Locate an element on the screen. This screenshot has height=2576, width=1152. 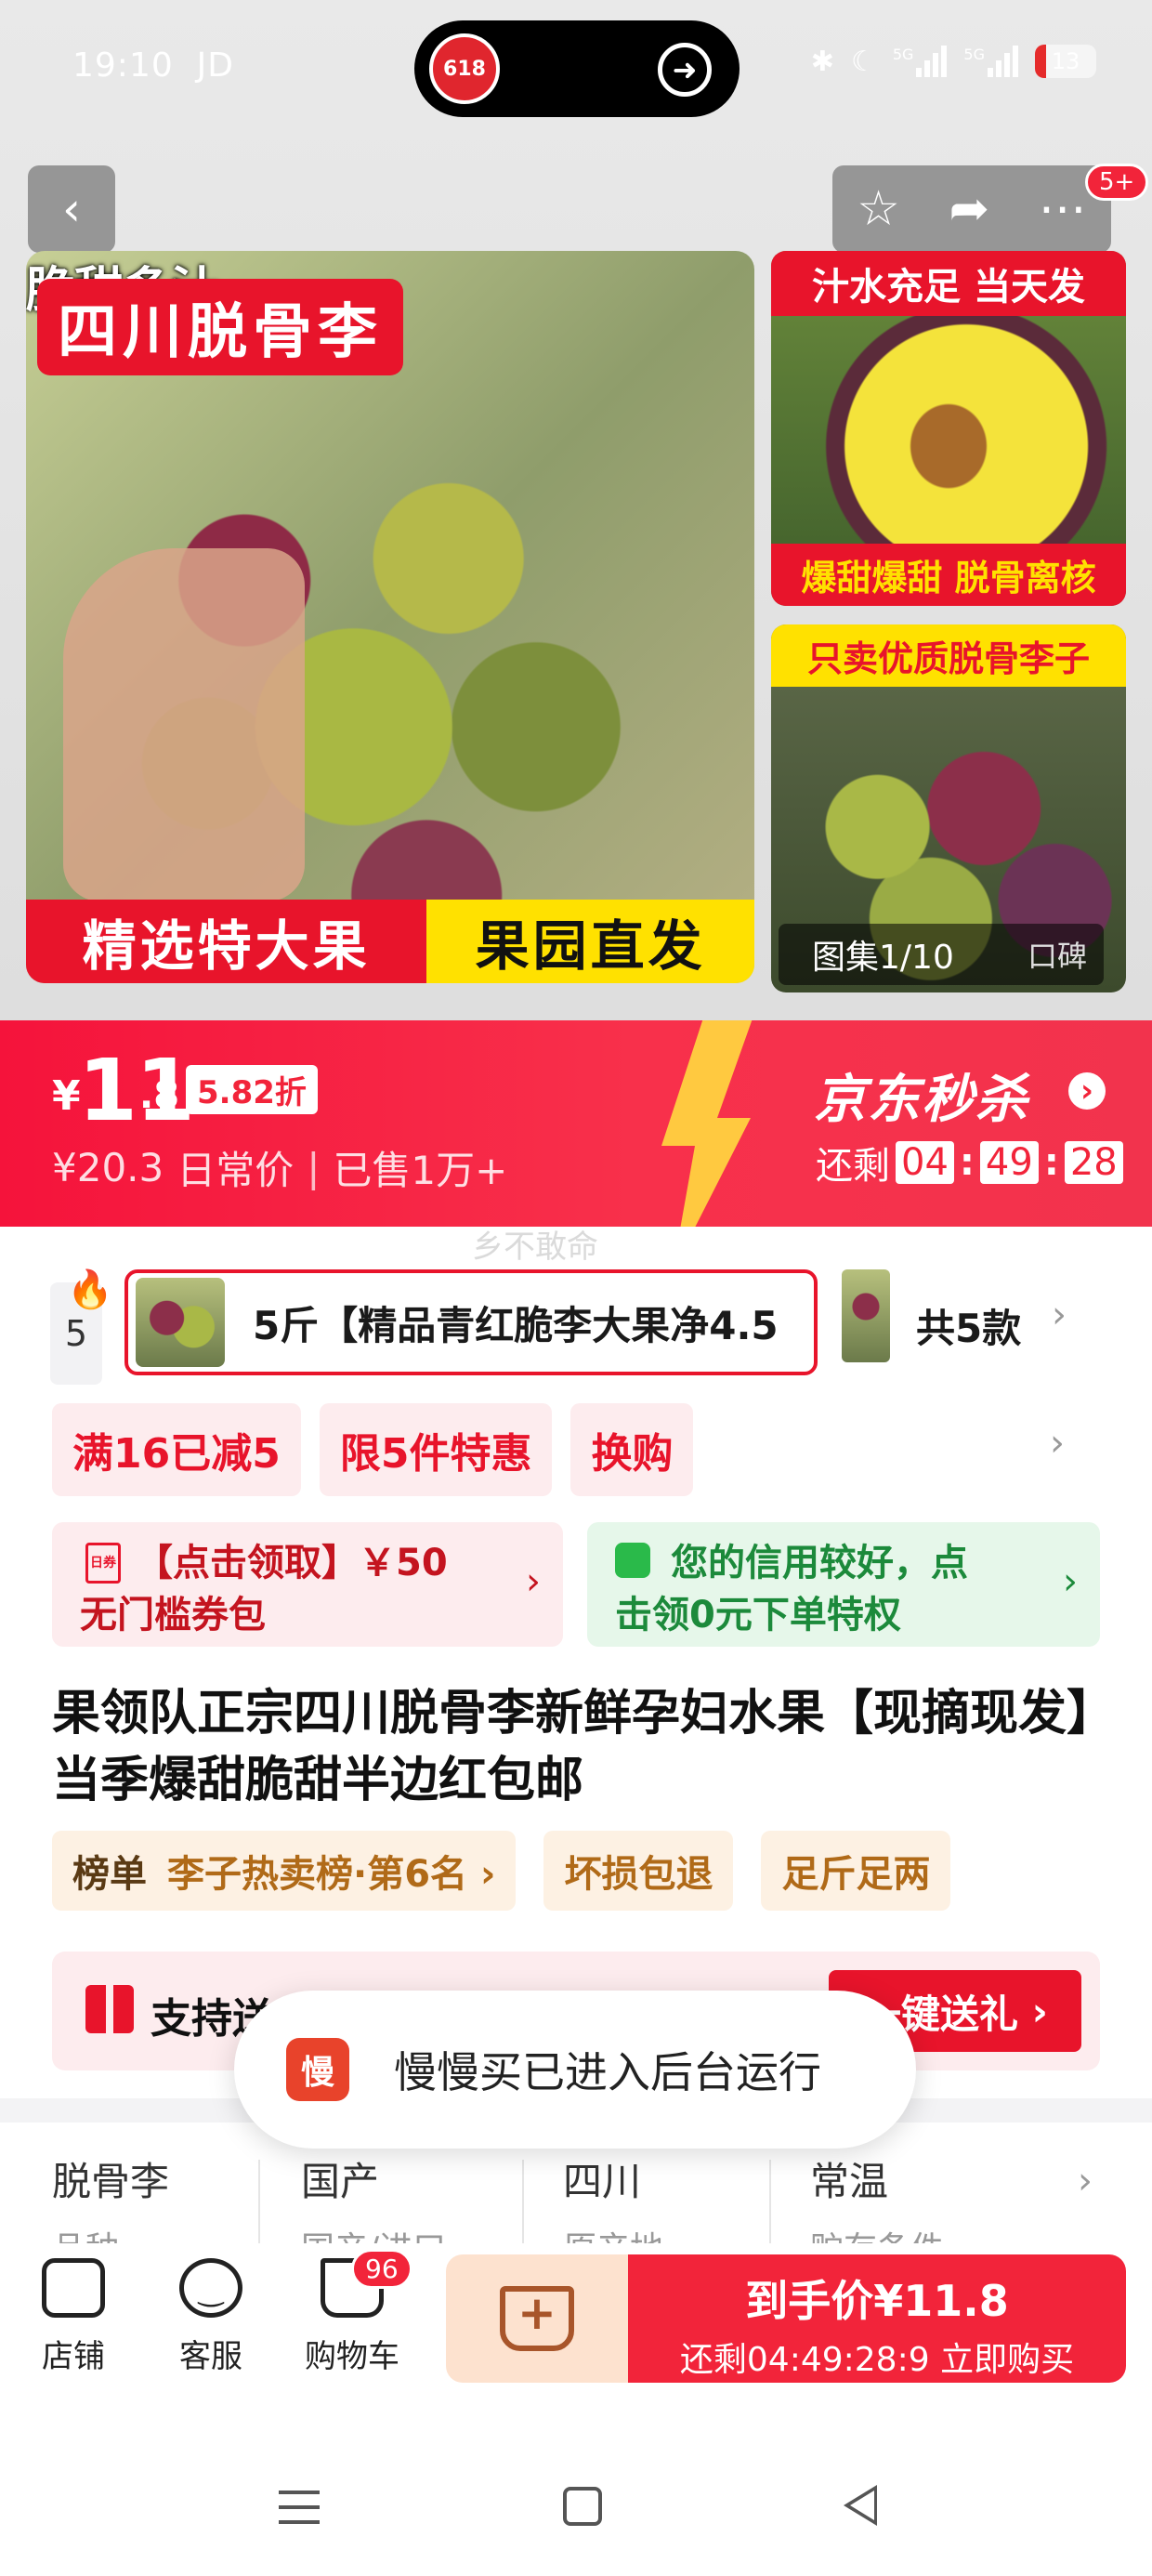
more-icon: ⋯ is located at coordinates (1063, 209).